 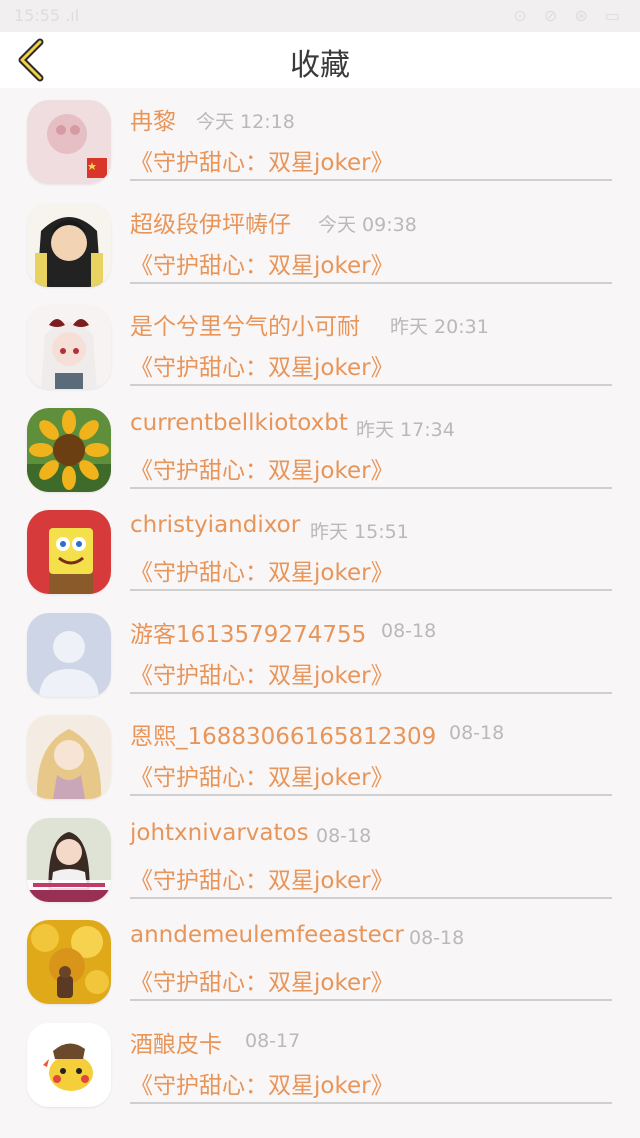 I want to click on avatar-girl-photo-icon, so click(x=69, y=859).